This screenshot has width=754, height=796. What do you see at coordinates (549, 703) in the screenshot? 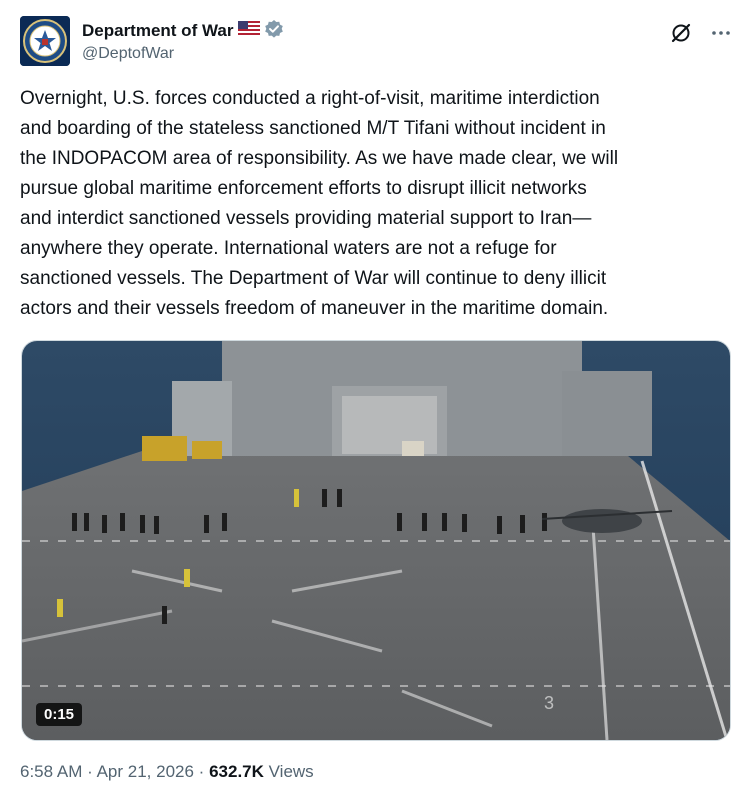
I see `svg-text: 3` at bounding box center [549, 703].